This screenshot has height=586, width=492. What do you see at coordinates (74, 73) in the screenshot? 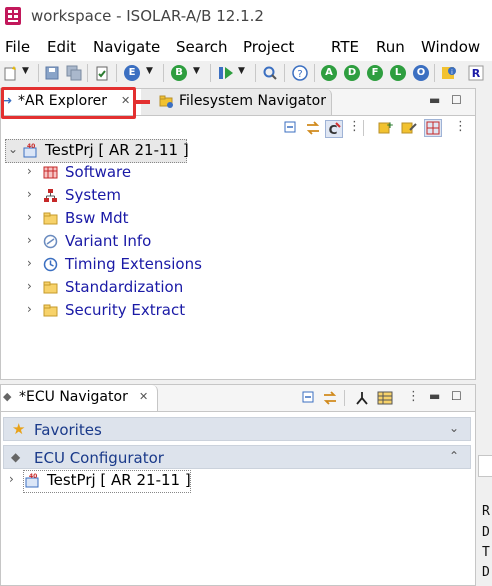
I see `save-all-icon` at bounding box center [74, 73].